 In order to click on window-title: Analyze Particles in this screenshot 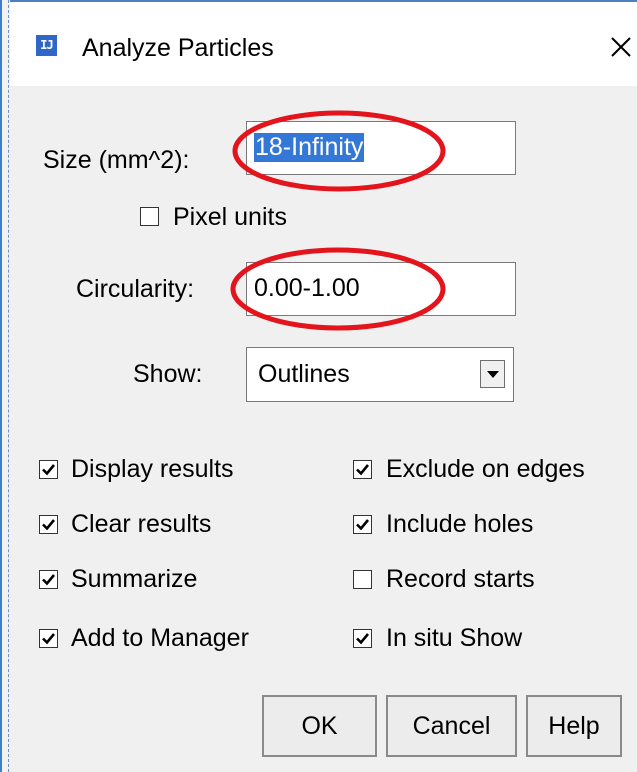, I will do `click(178, 48)`.